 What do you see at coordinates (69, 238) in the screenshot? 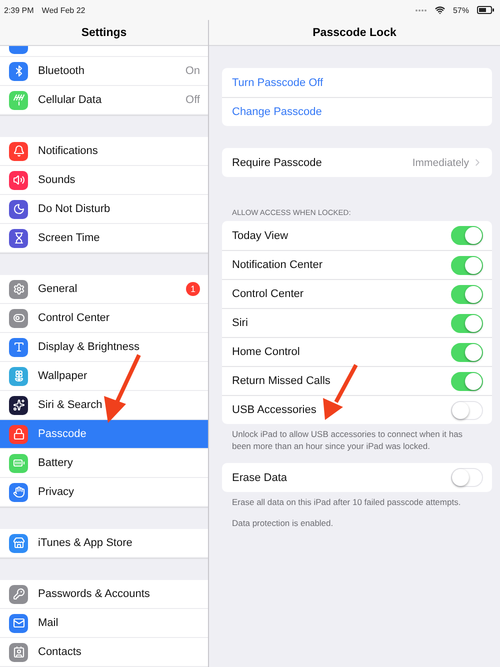
I see `item-label: Screen Time` at bounding box center [69, 238].